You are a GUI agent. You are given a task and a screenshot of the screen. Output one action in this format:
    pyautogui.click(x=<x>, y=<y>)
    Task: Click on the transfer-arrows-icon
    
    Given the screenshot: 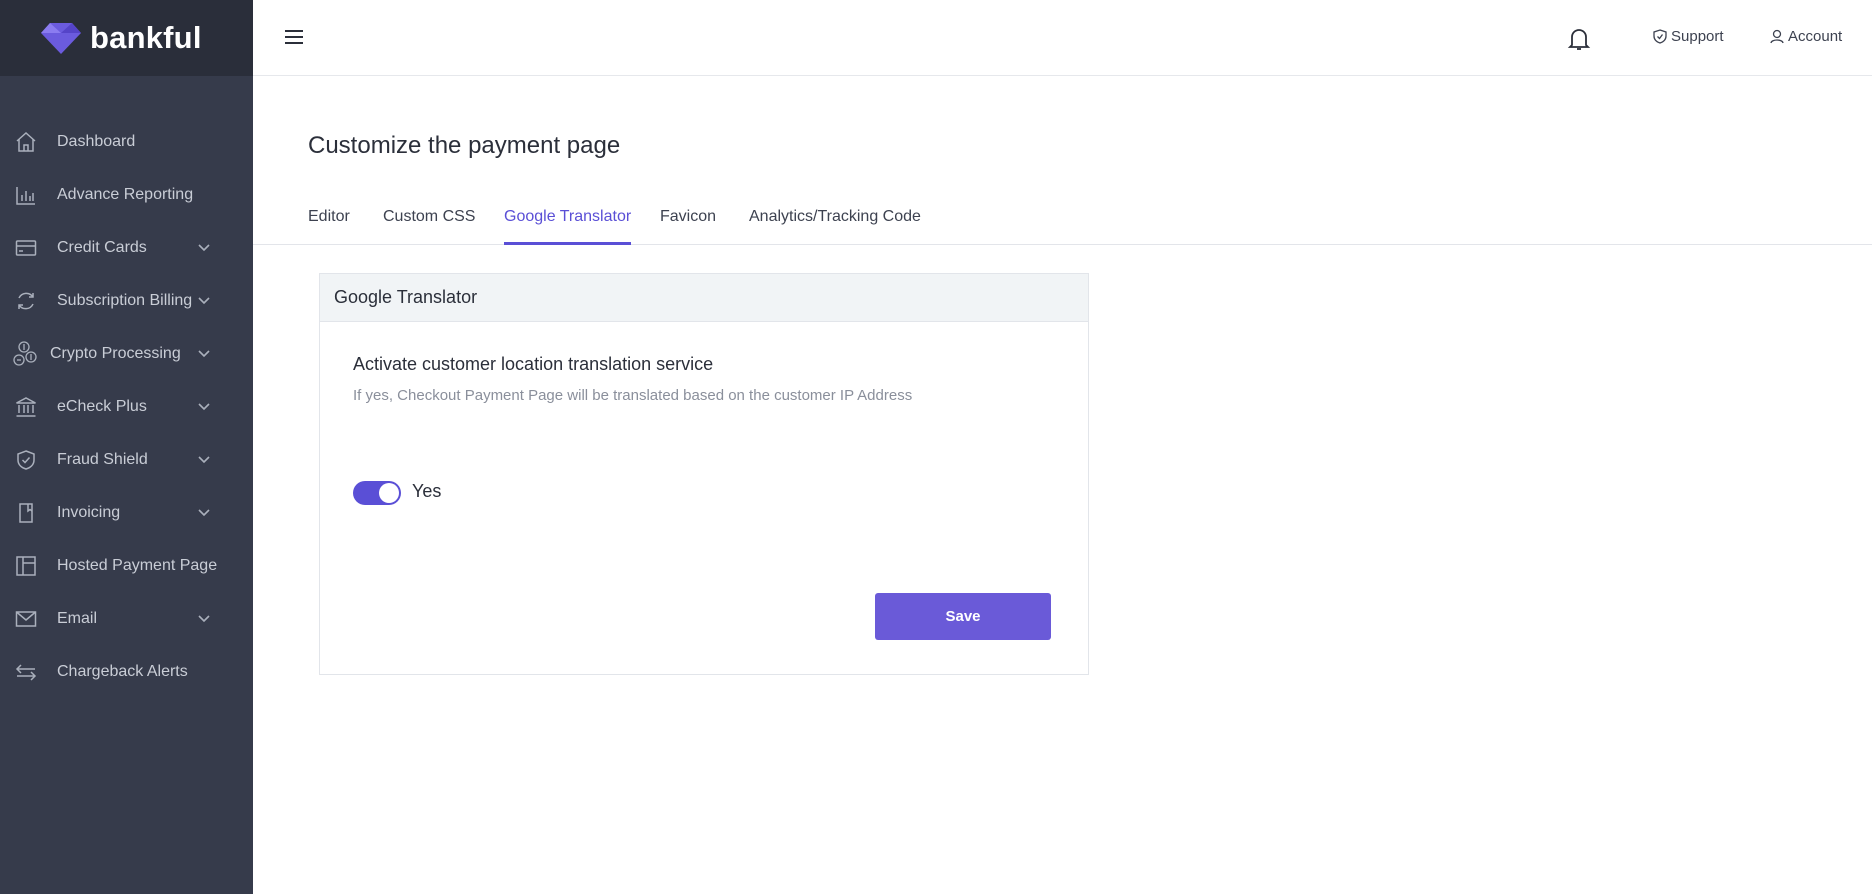 What is the action you would take?
    pyautogui.click(x=26, y=672)
    